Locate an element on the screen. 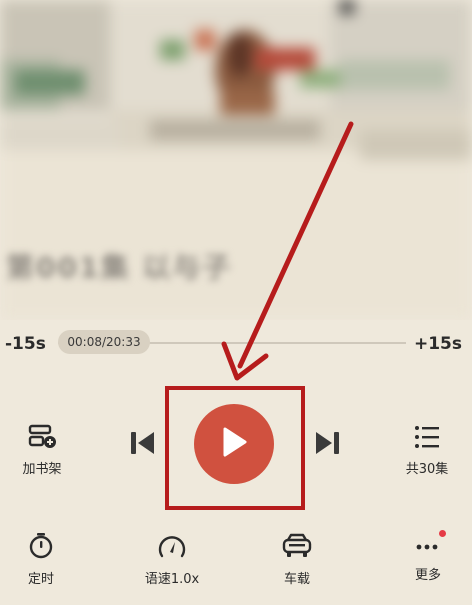 Image resolution: width=472 pixels, height=605 pixels. annotation-arrow is located at coordinates (287, 251).